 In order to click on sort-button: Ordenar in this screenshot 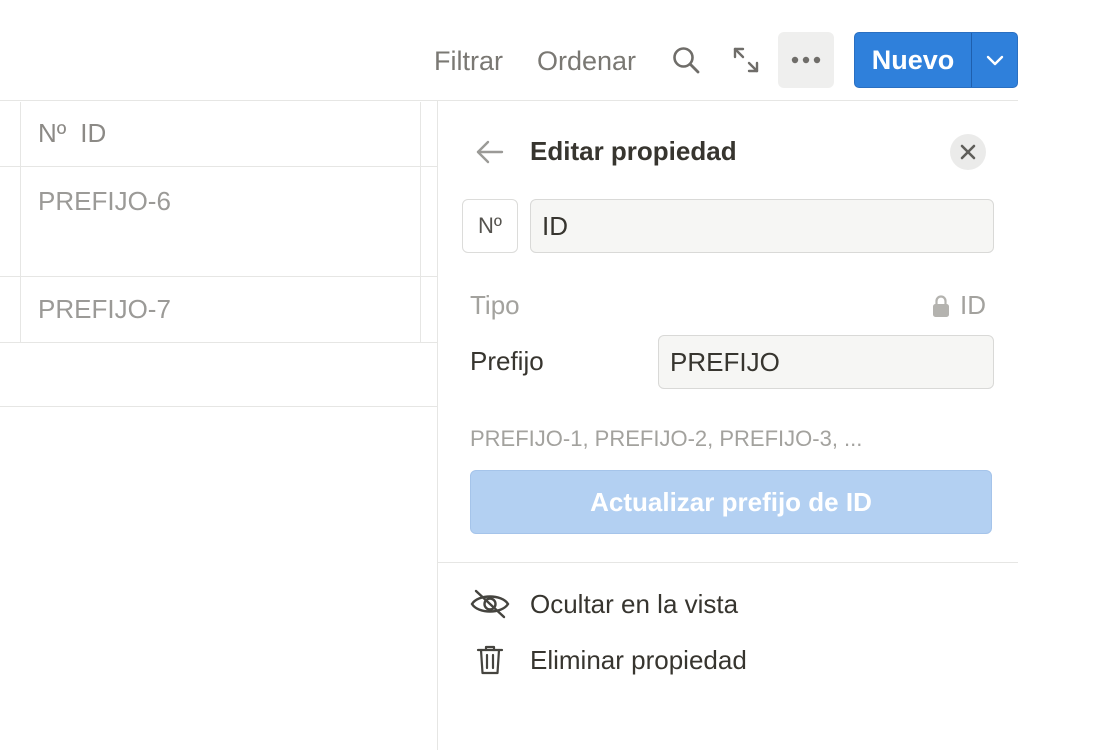, I will do `click(586, 61)`.